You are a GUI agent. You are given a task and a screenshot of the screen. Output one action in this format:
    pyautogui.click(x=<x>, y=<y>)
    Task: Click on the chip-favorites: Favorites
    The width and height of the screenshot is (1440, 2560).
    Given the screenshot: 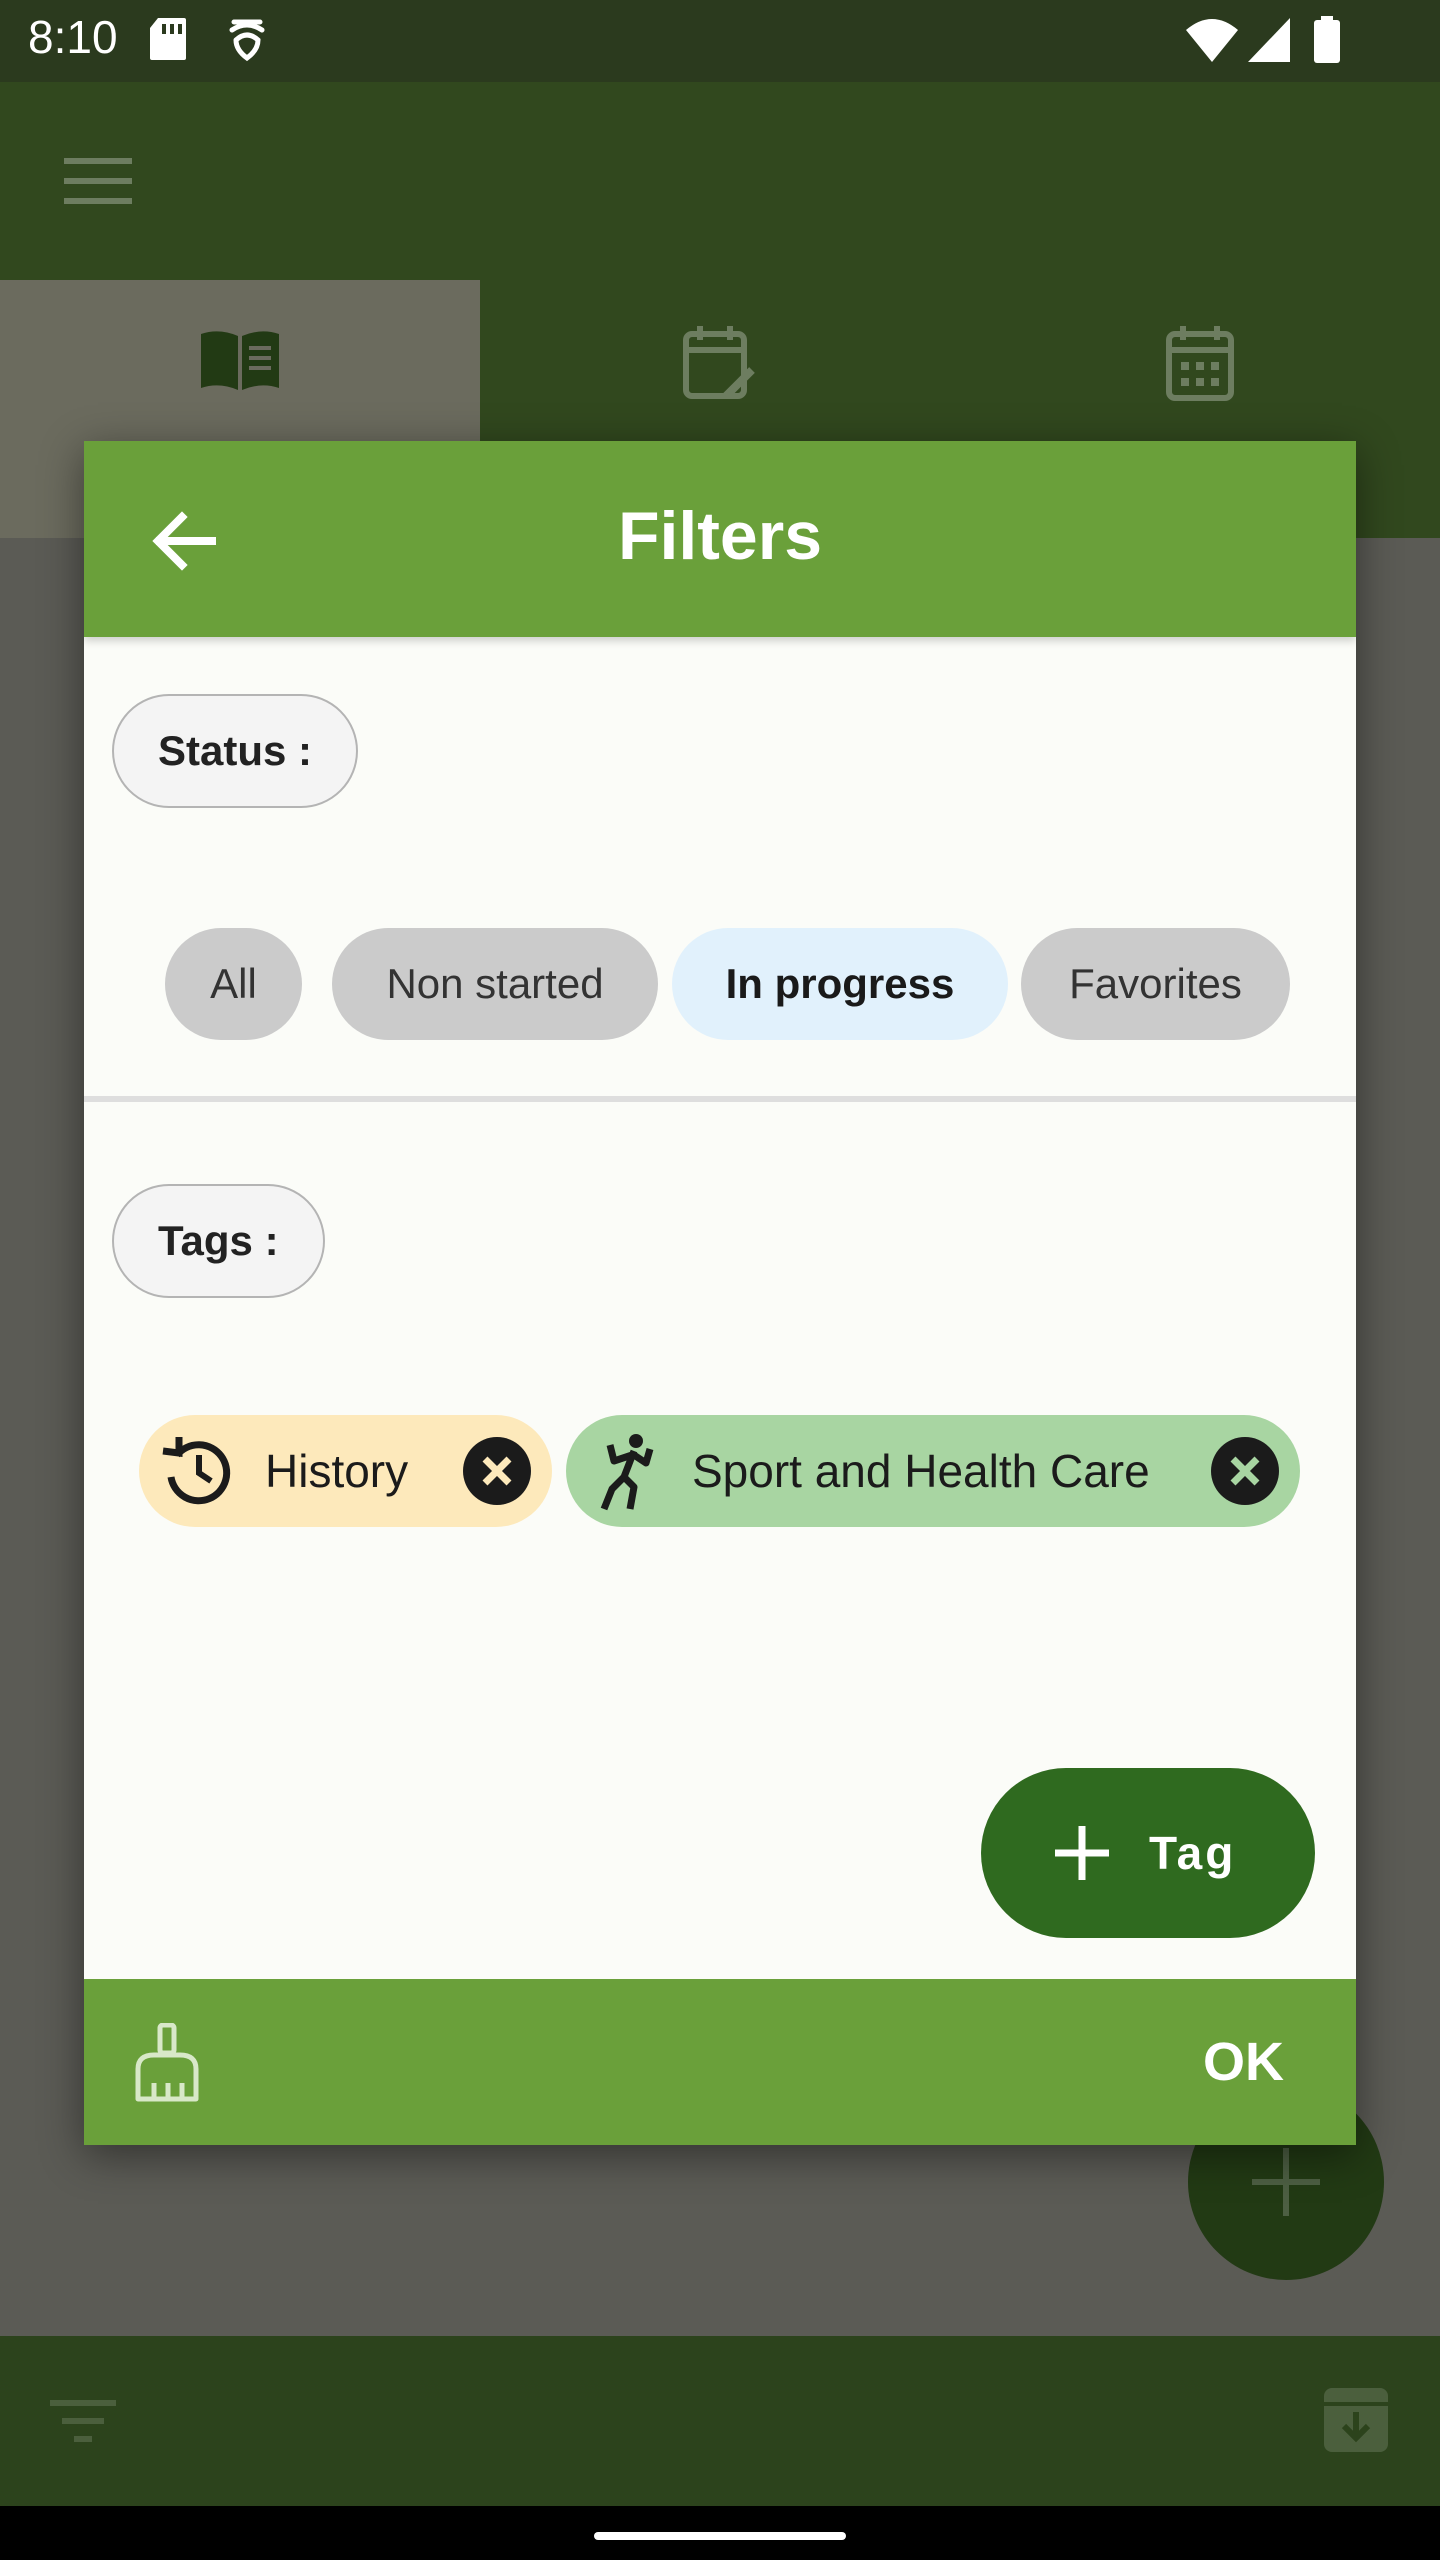 What is the action you would take?
    pyautogui.click(x=1155, y=984)
    